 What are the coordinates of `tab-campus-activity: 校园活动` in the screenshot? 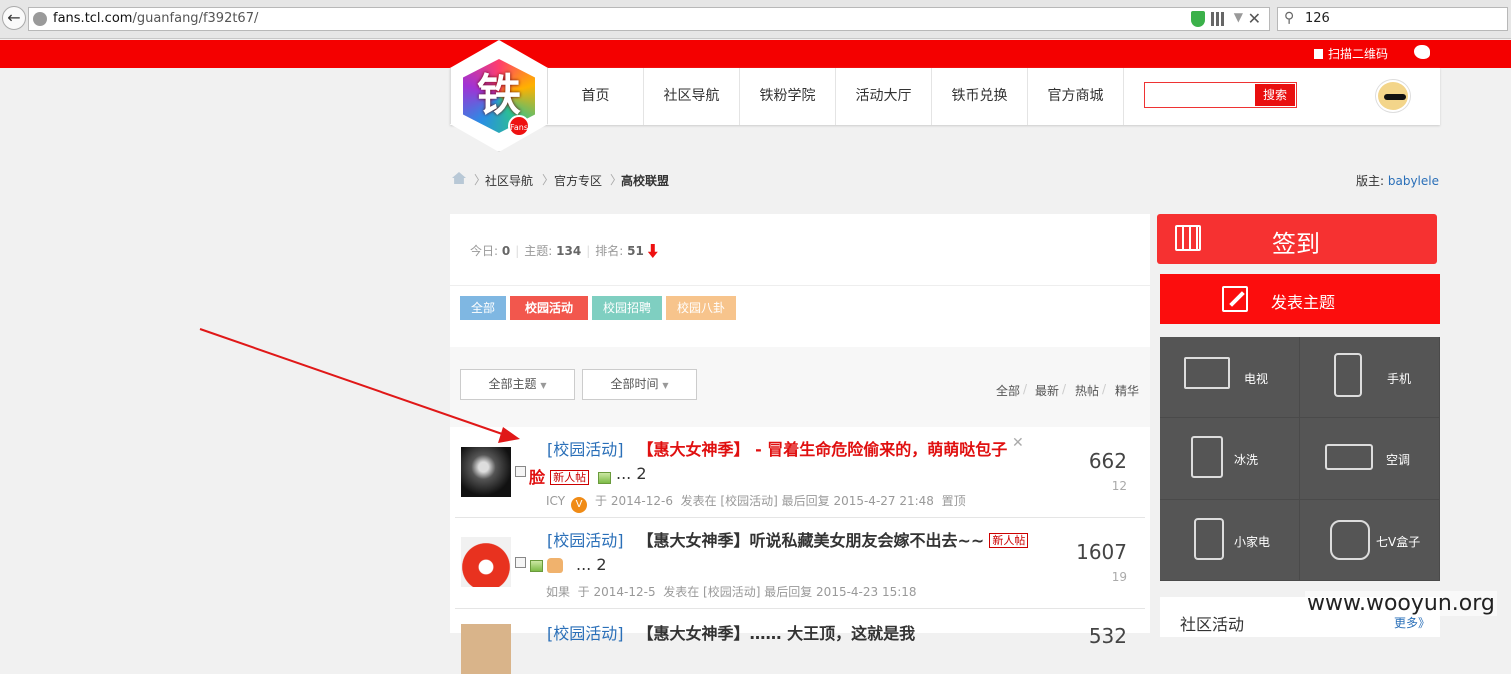 It's located at (549, 308).